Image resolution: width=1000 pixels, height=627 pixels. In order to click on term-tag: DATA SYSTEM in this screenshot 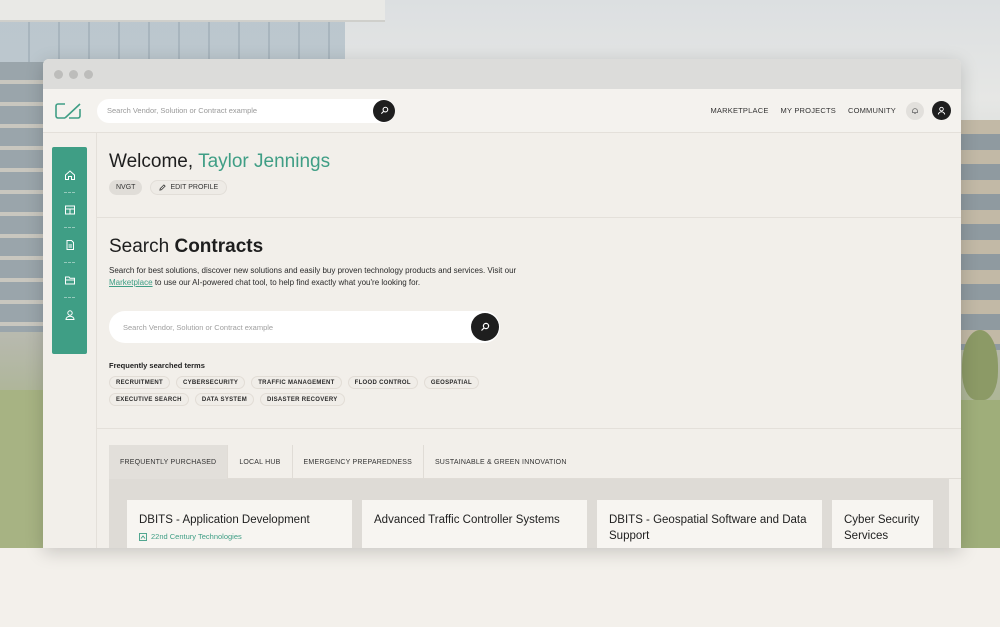, I will do `click(224, 399)`.